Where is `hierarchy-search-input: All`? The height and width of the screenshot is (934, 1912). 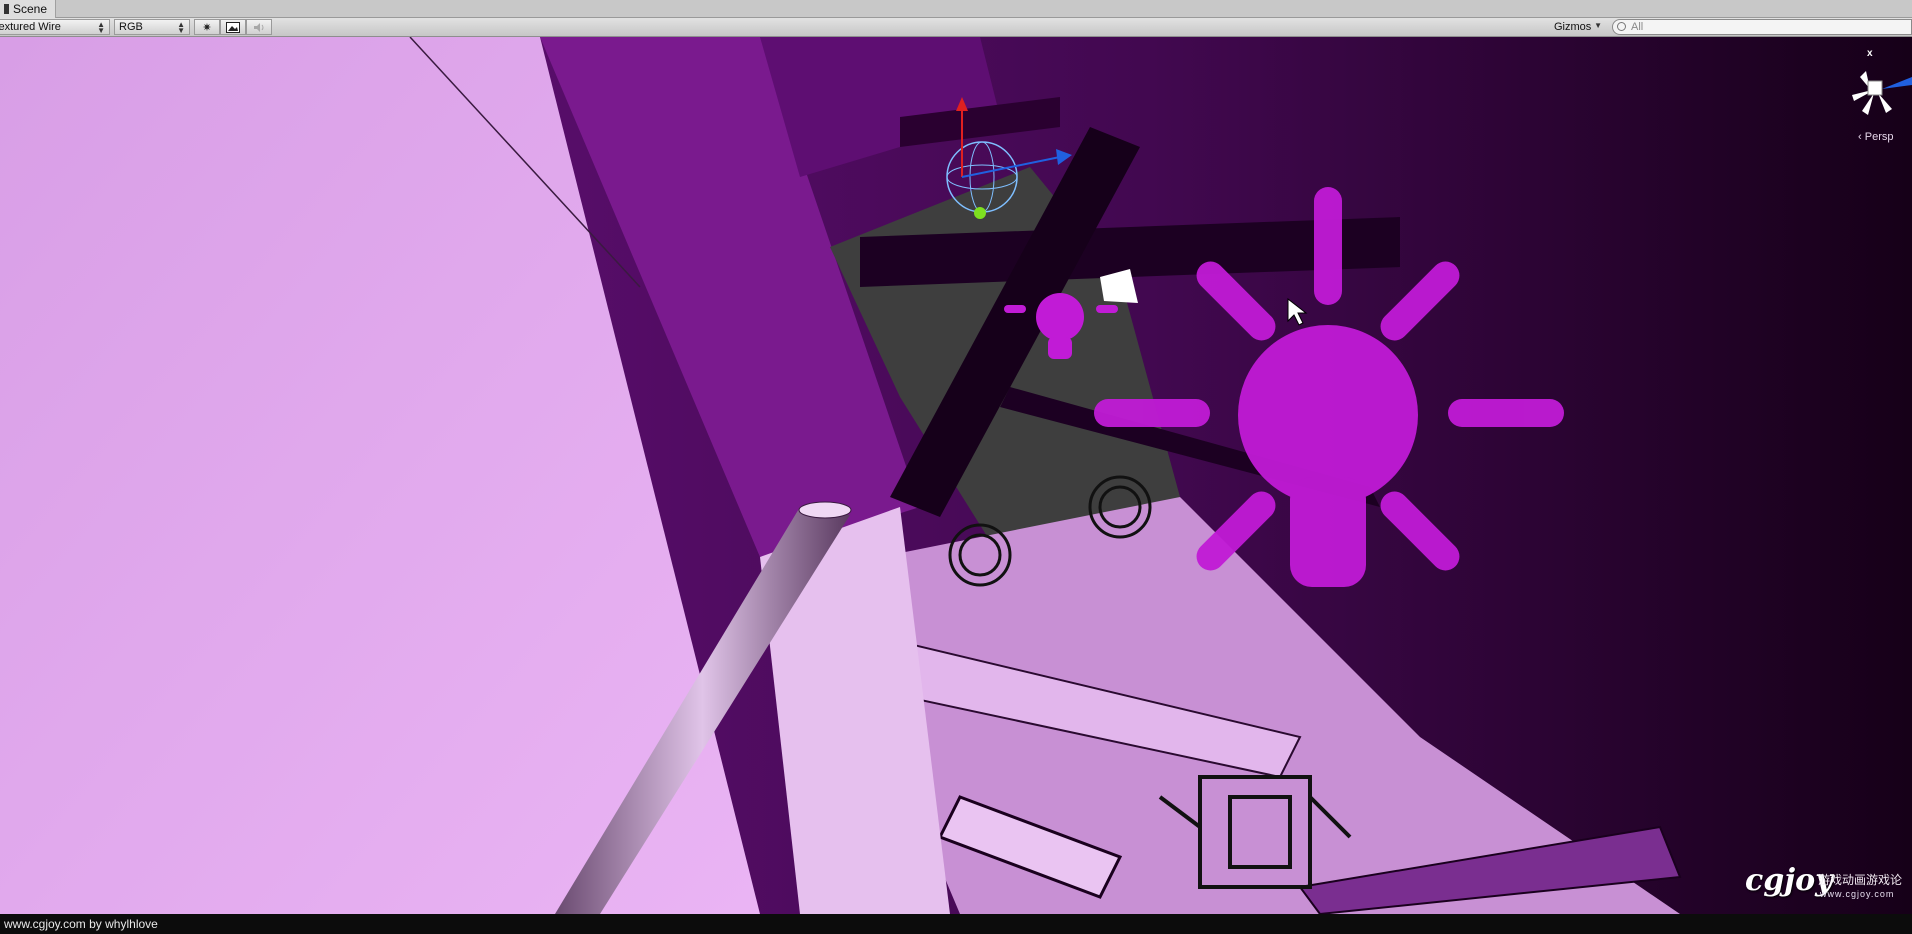 hierarchy-search-input: All is located at coordinates (1762, 27).